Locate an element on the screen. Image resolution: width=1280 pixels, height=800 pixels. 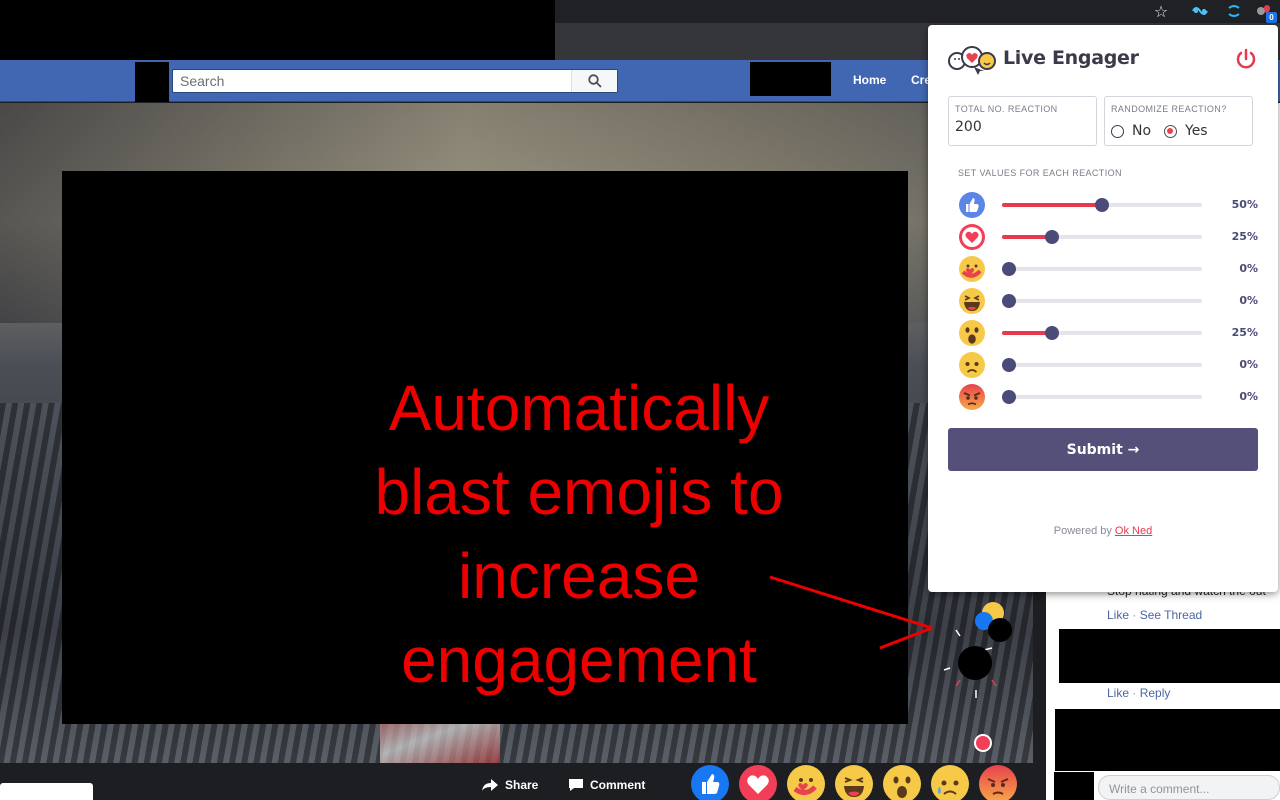
search-input is located at coordinates (373, 81).